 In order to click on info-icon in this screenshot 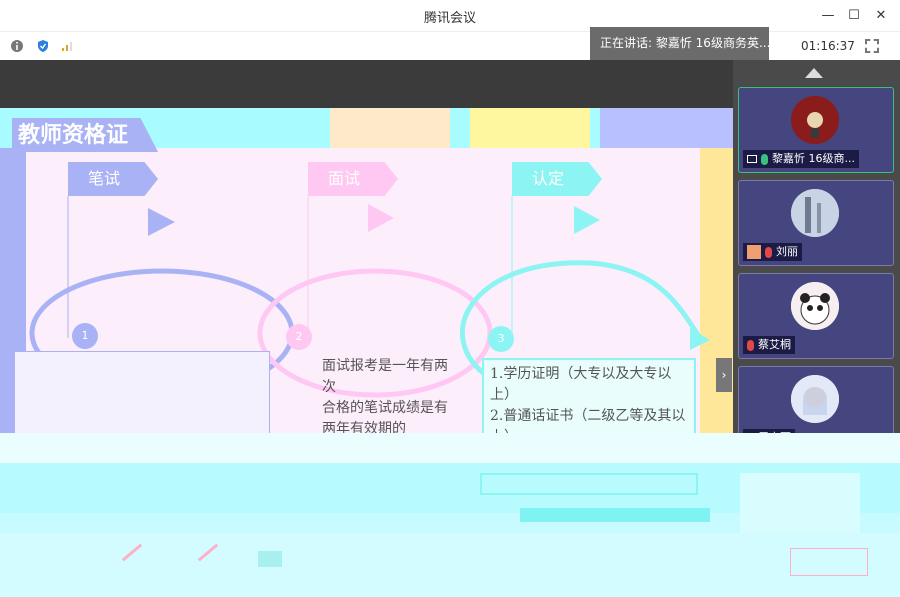, I will do `click(17, 46)`.